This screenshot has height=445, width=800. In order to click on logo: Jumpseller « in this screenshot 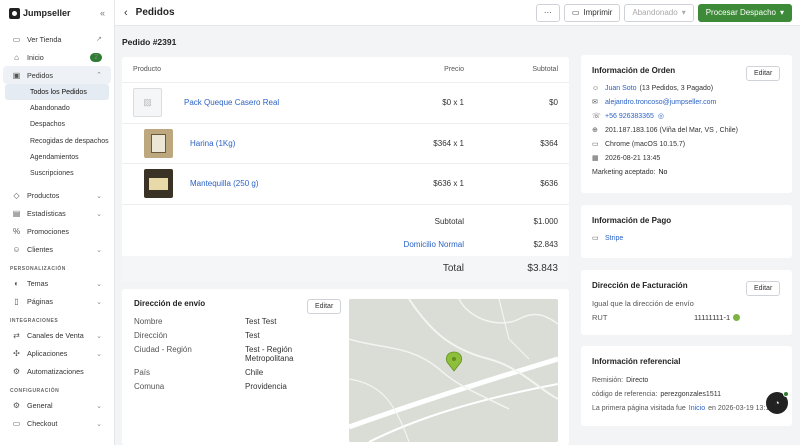, I will do `click(57, 13)`.